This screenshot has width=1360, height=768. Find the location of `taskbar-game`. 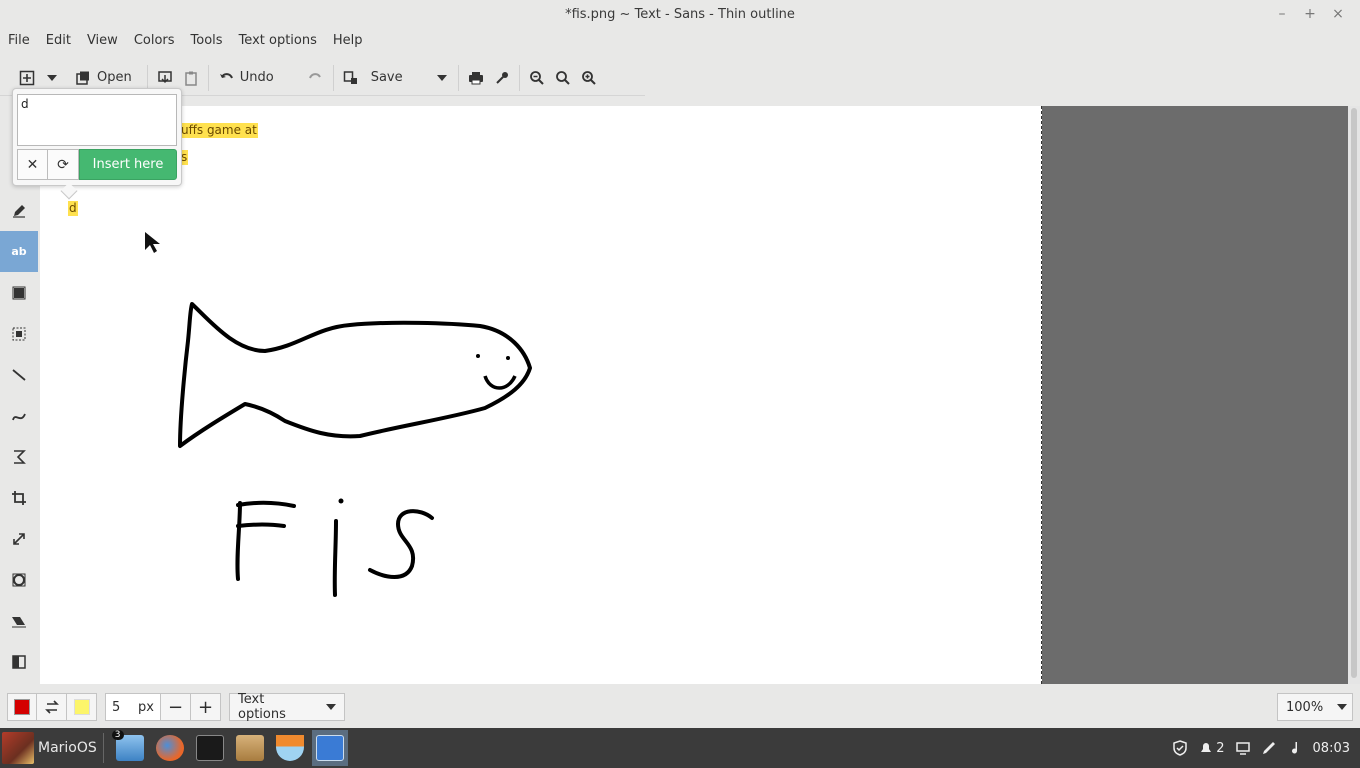

taskbar-game is located at coordinates (290, 748).